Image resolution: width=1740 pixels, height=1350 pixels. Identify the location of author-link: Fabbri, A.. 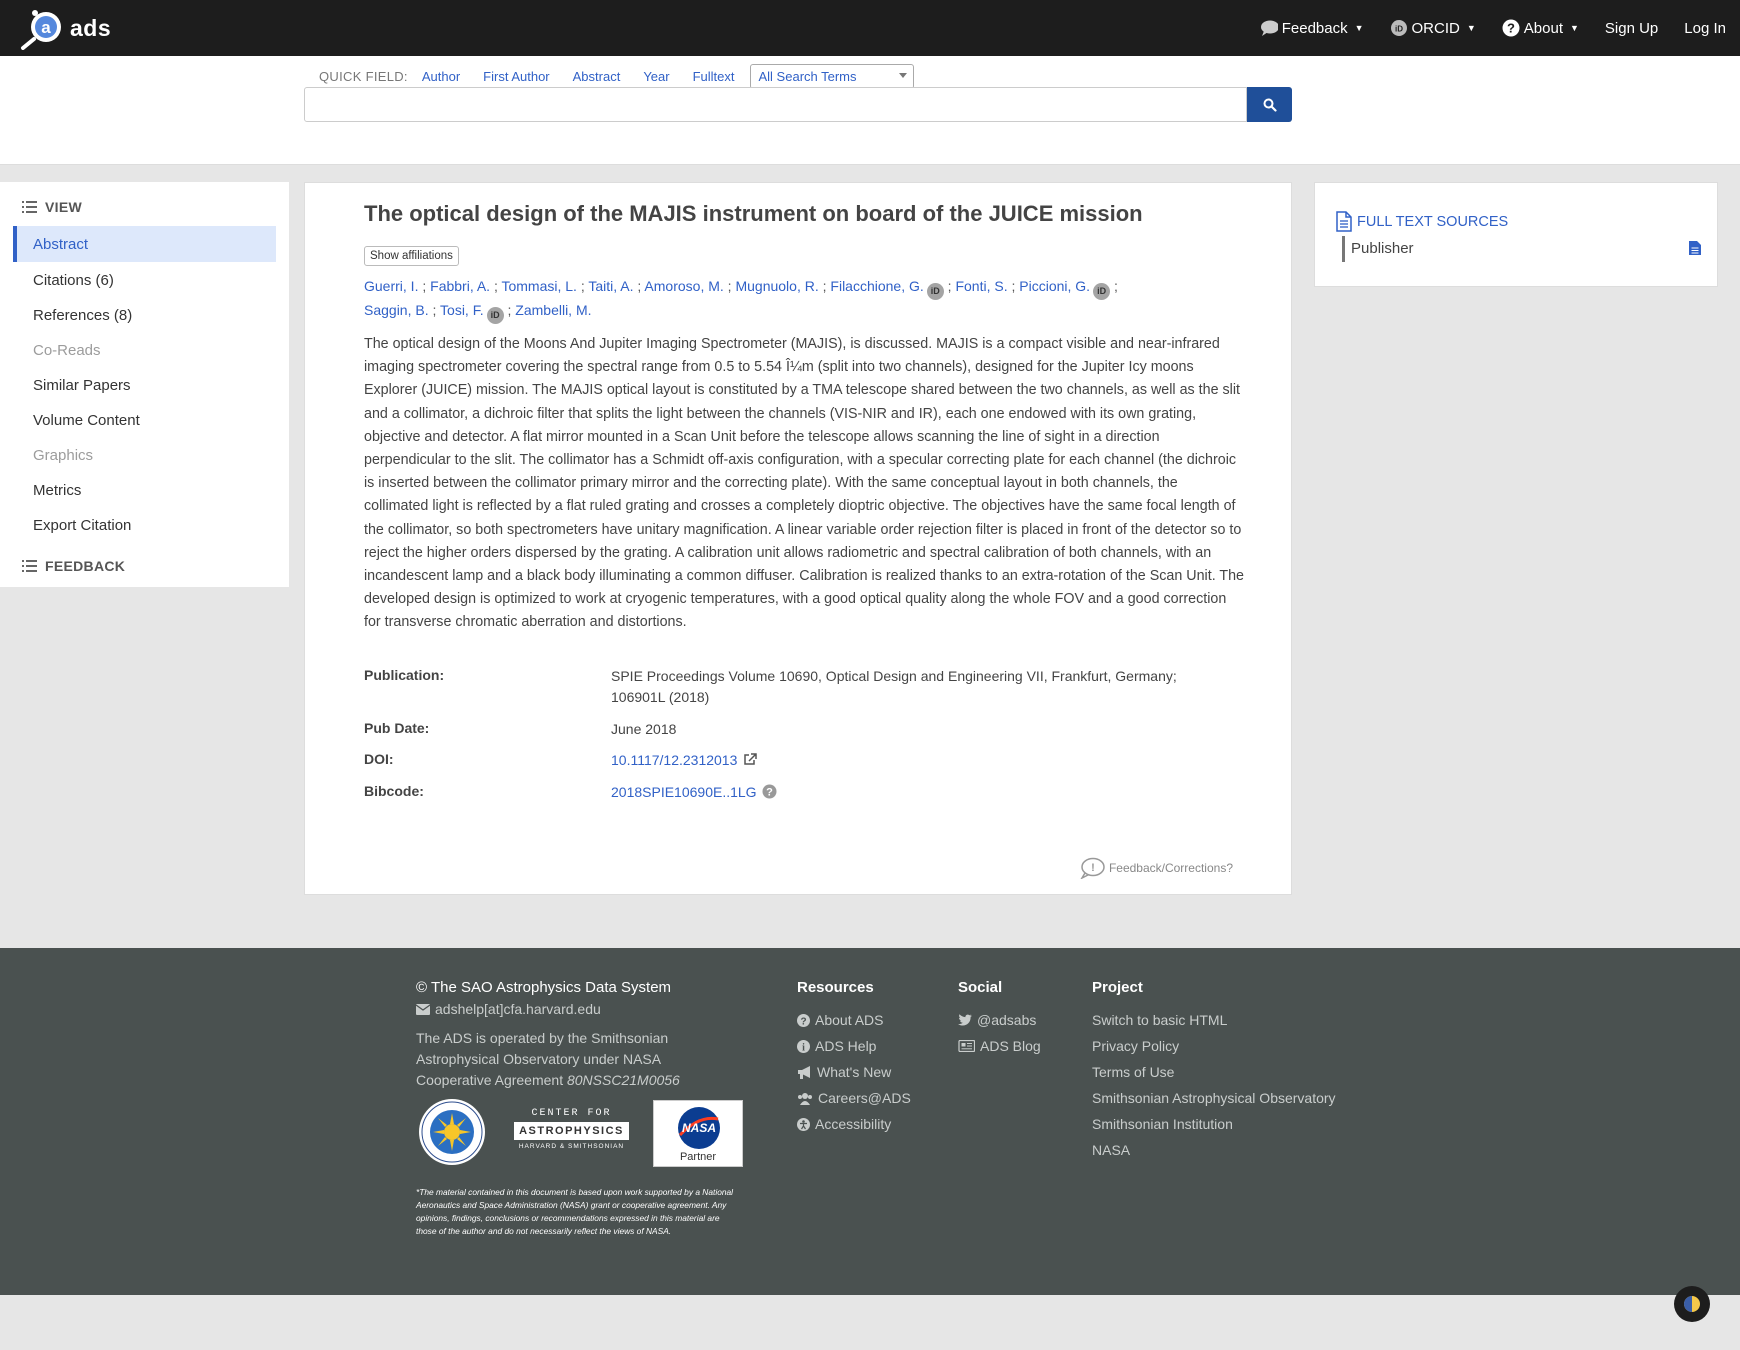
(460, 286).